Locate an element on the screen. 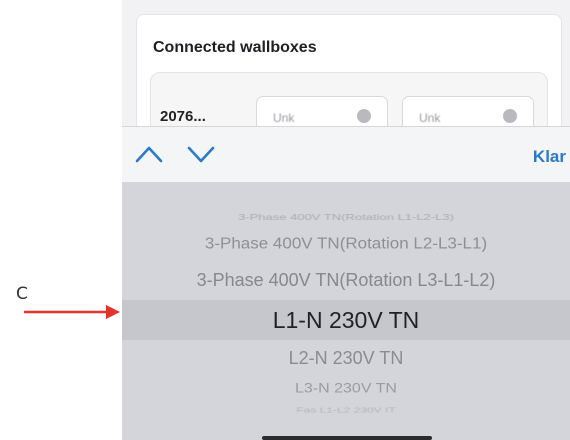  picker-toolbar: Klar is located at coordinates (346, 154).